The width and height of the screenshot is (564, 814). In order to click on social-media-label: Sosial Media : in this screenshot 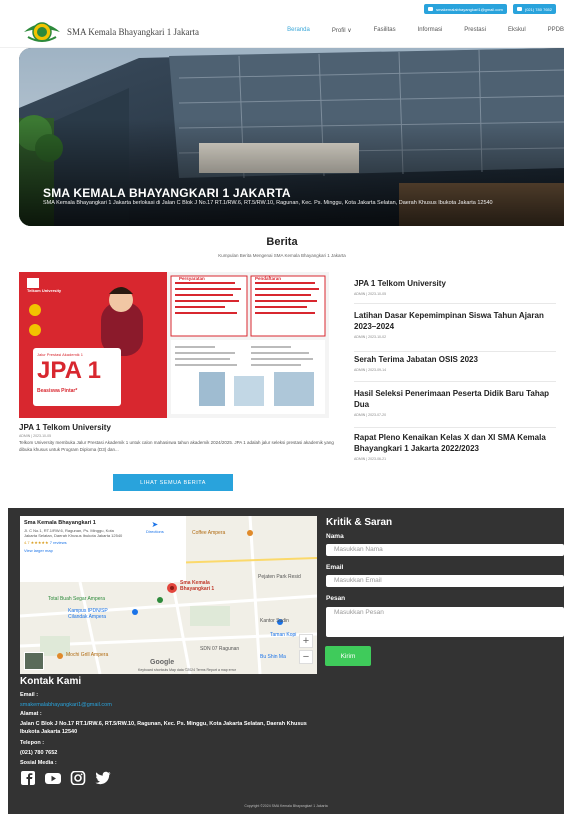, I will do `click(38, 763)`.